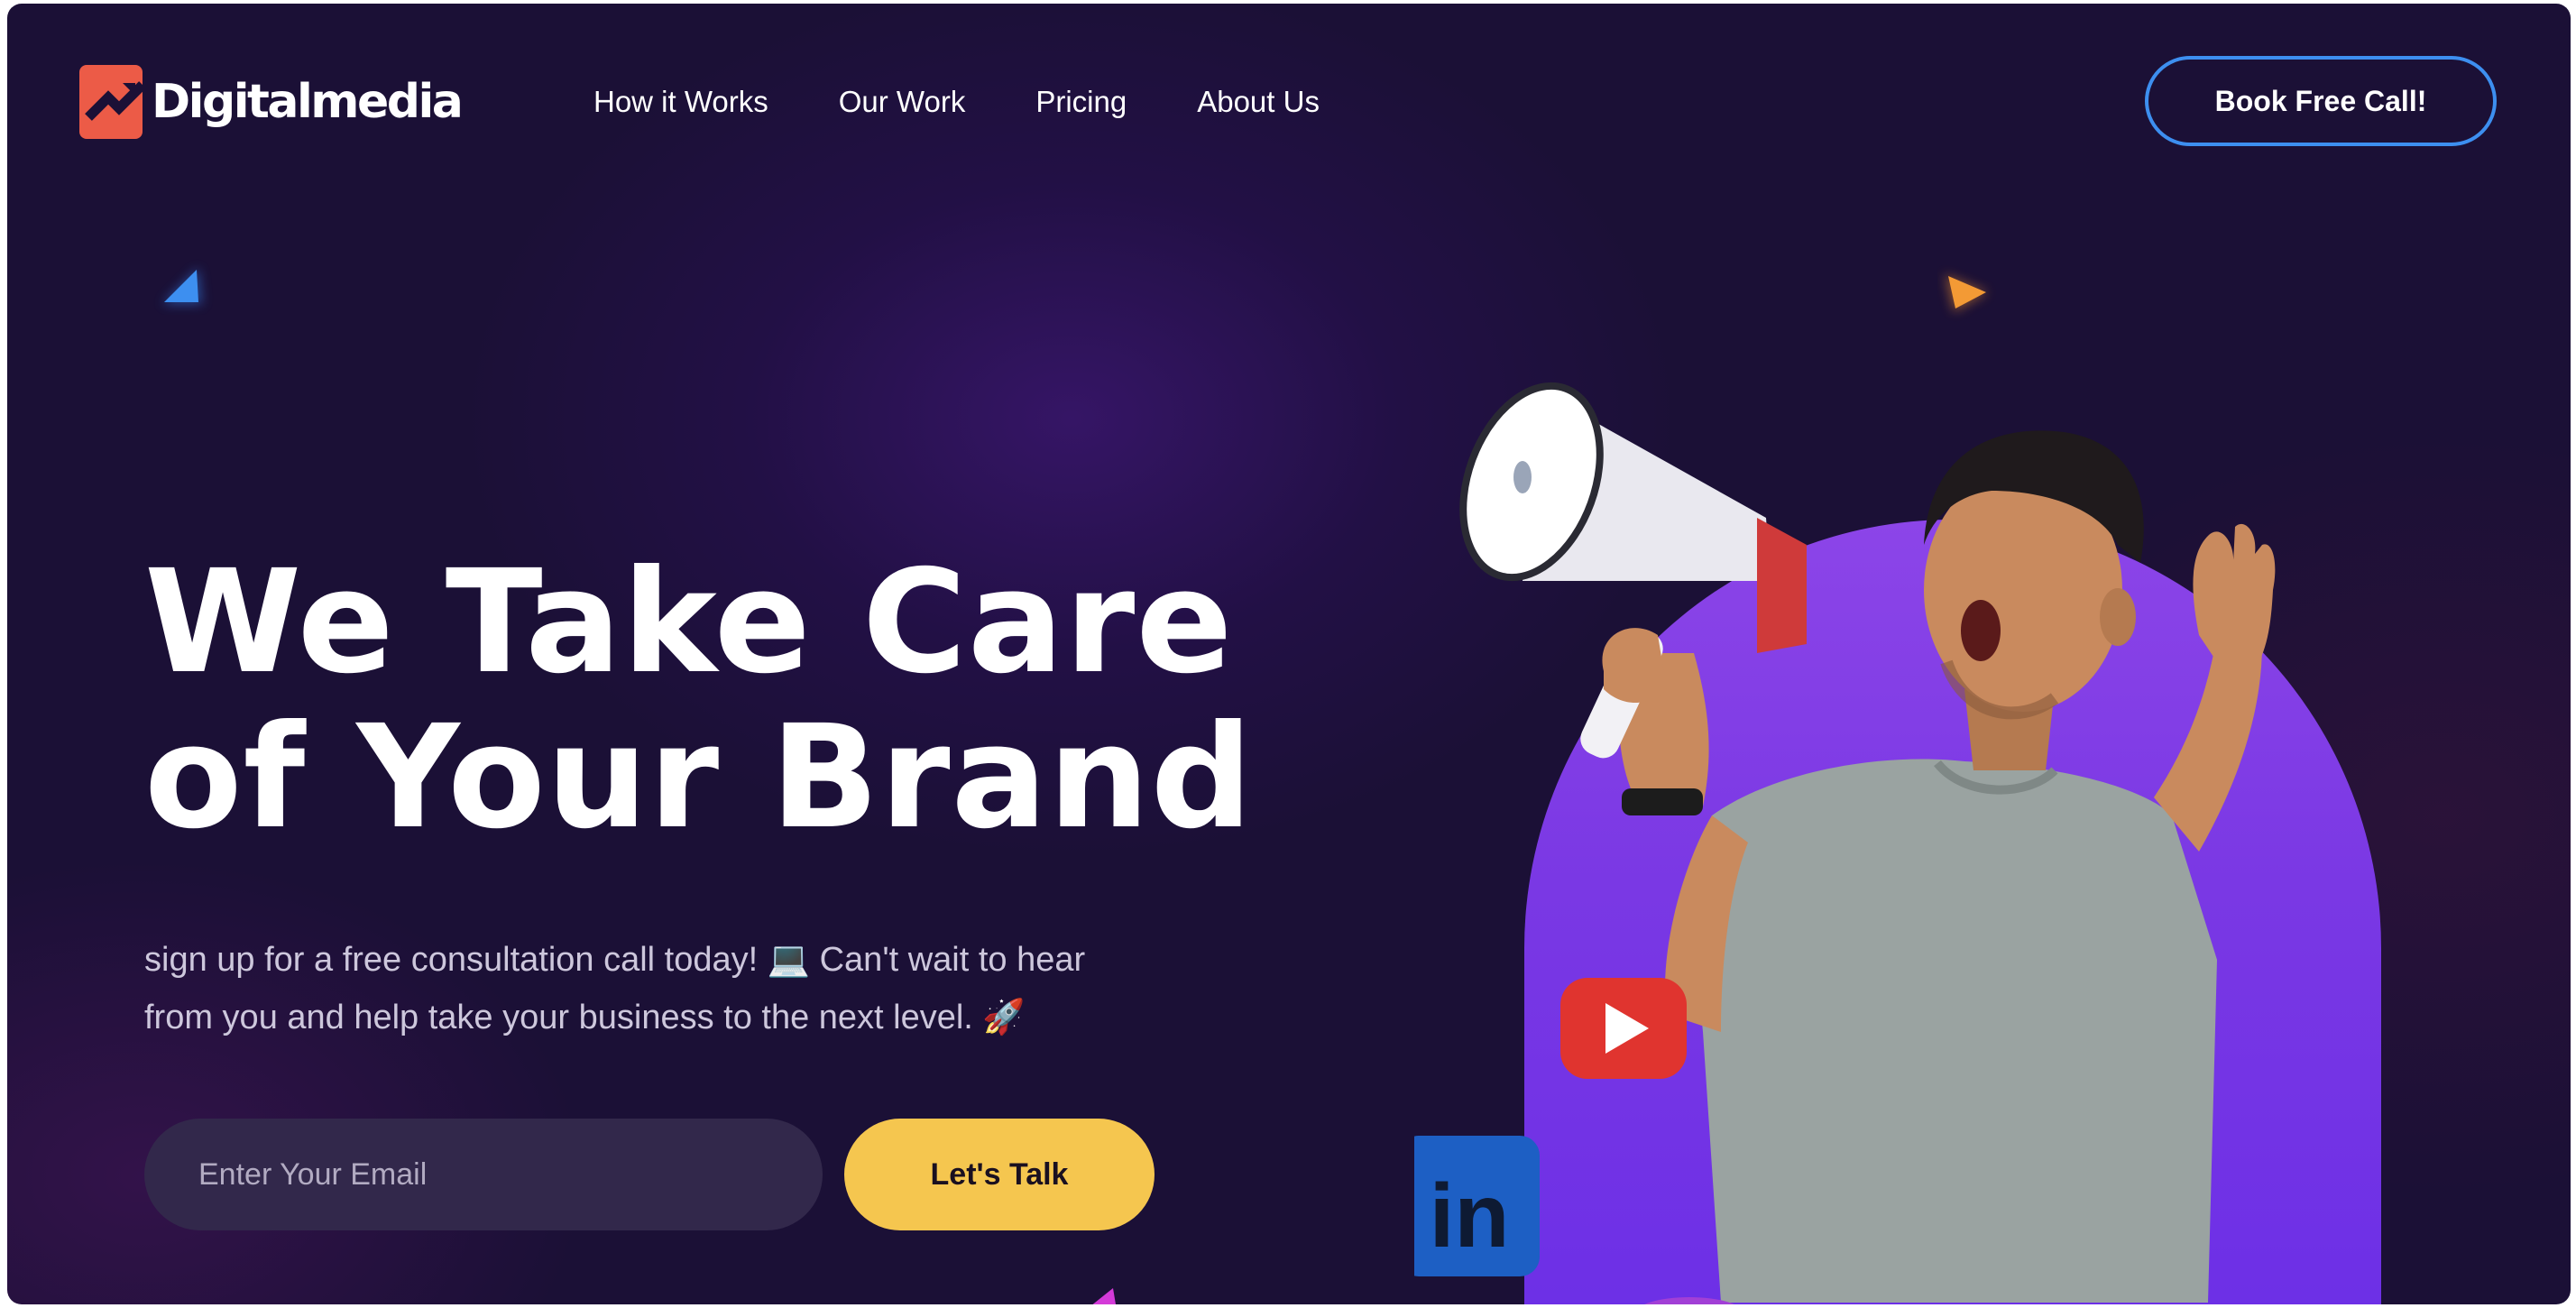 This screenshot has width=2576, height=1308. What do you see at coordinates (1104, 1296) in the screenshot?
I see `magenta-shape-decoration` at bounding box center [1104, 1296].